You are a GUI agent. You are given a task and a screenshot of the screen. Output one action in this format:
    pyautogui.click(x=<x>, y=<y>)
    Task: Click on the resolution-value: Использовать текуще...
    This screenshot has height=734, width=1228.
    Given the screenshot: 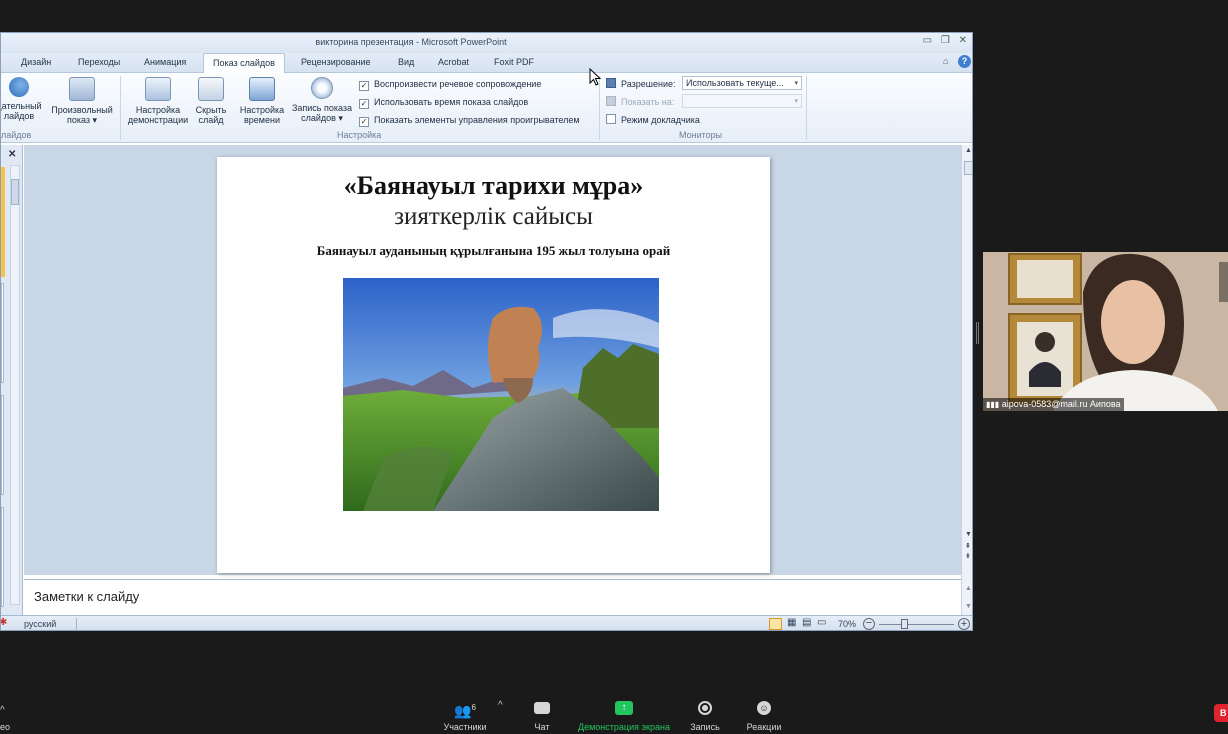 What is the action you would take?
    pyautogui.click(x=735, y=83)
    